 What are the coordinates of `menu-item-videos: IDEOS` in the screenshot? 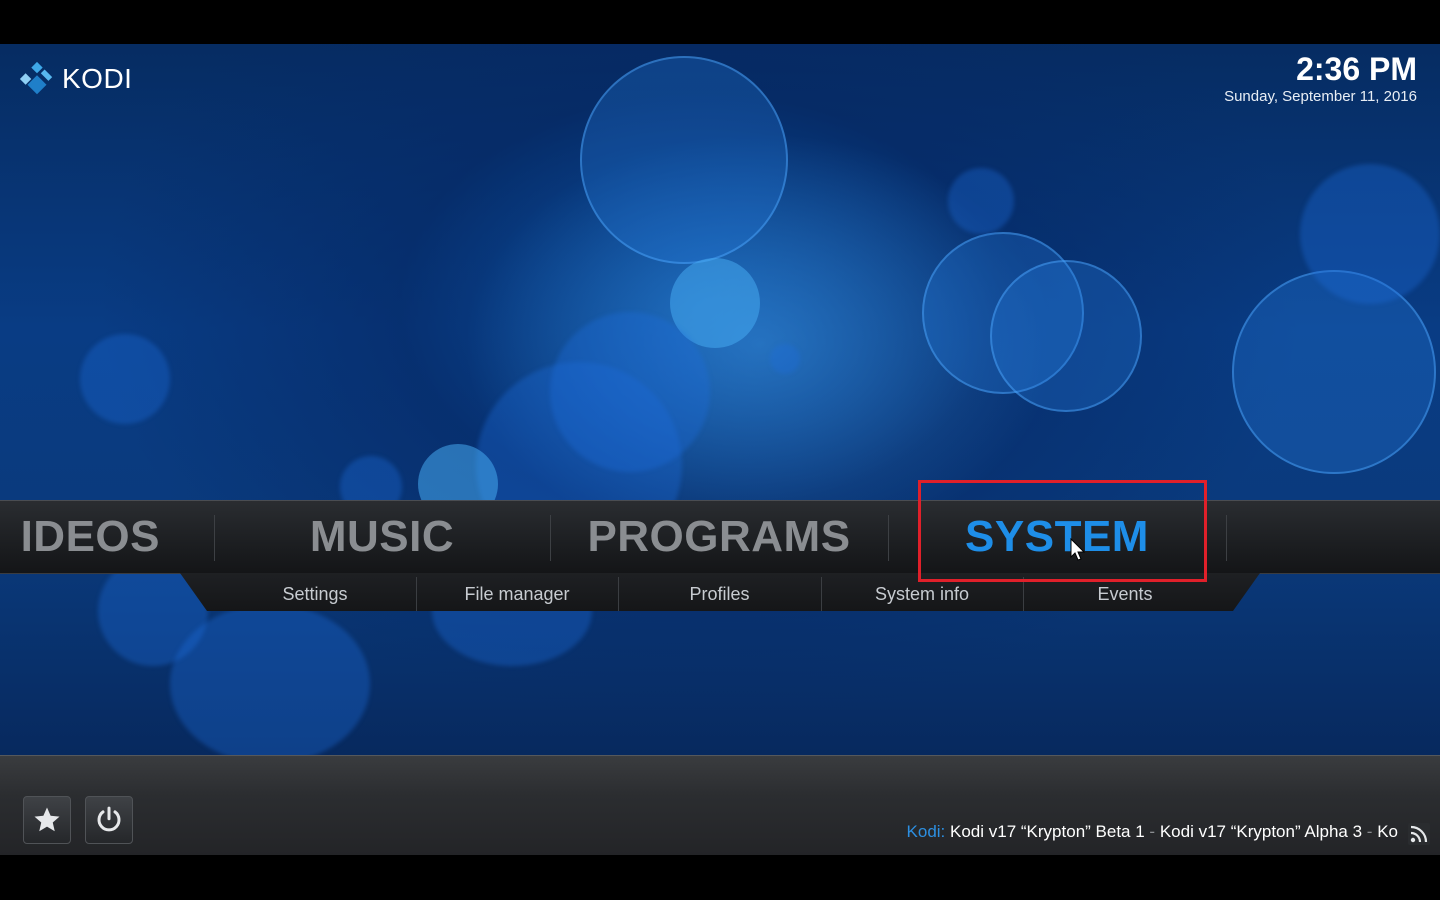 It's located at (80, 537).